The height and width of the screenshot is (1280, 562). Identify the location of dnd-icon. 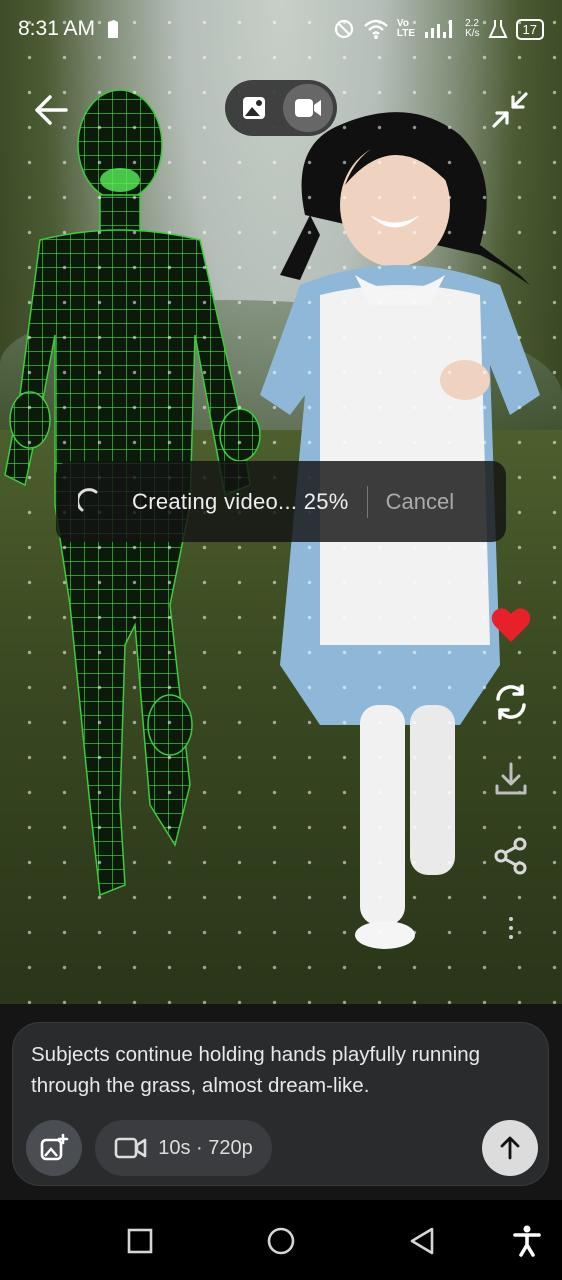
(344, 29).